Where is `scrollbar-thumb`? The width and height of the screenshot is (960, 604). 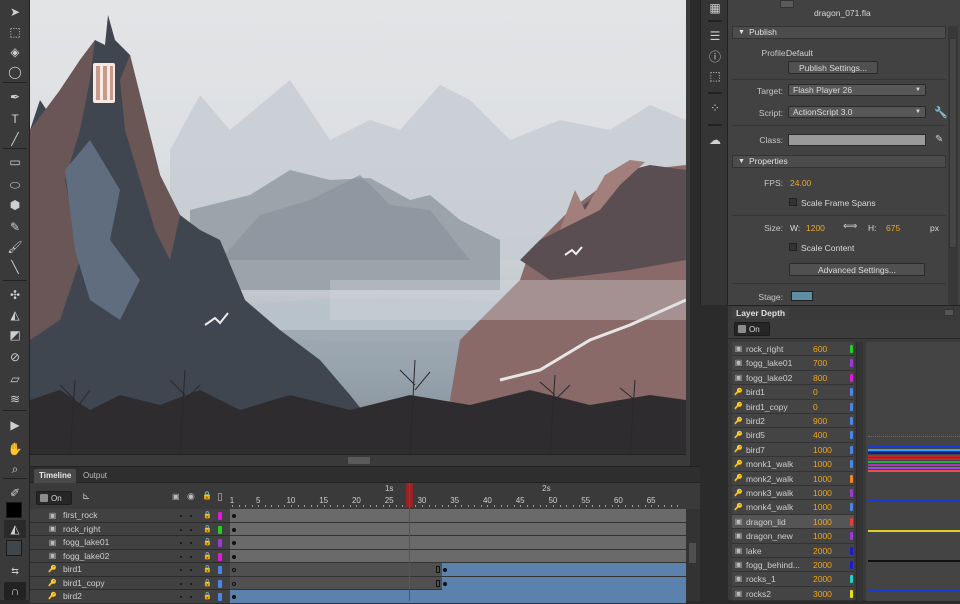 scrollbar-thumb is located at coordinates (692, 553).